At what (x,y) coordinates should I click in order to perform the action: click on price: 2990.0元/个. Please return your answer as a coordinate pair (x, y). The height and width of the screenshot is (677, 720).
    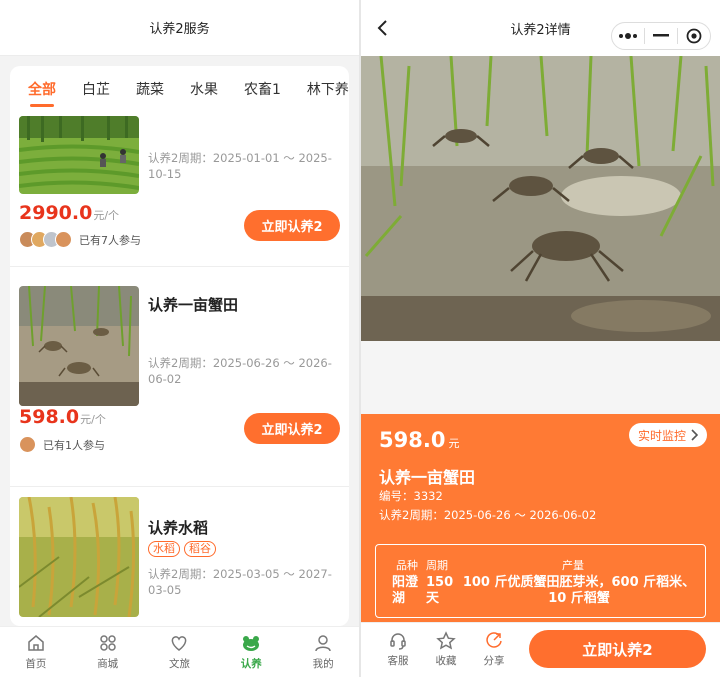
    Looking at the image, I should click on (69, 213).